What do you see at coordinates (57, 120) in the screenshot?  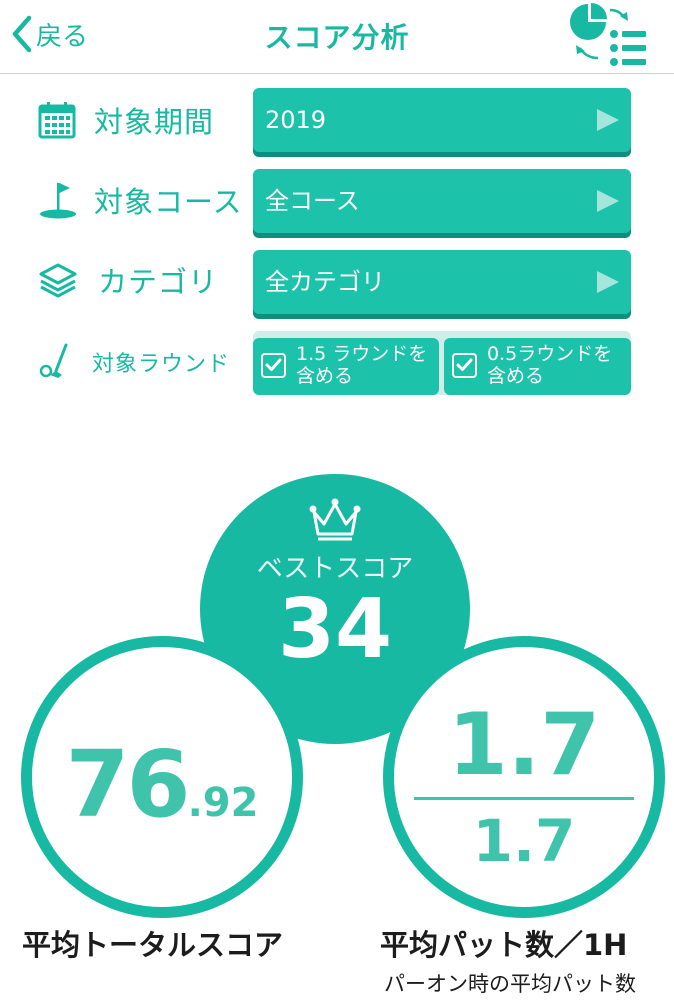 I see `calendar-icon` at bounding box center [57, 120].